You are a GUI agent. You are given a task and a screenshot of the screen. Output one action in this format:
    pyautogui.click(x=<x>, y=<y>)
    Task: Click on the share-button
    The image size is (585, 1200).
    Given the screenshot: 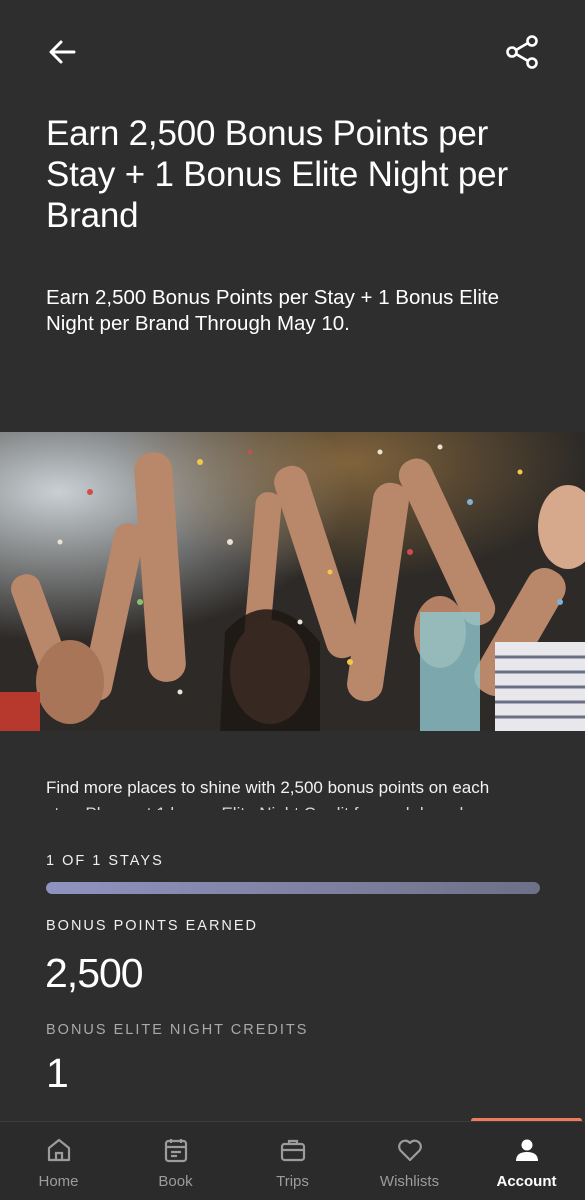 What is the action you would take?
    pyautogui.click(x=522, y=52)
    